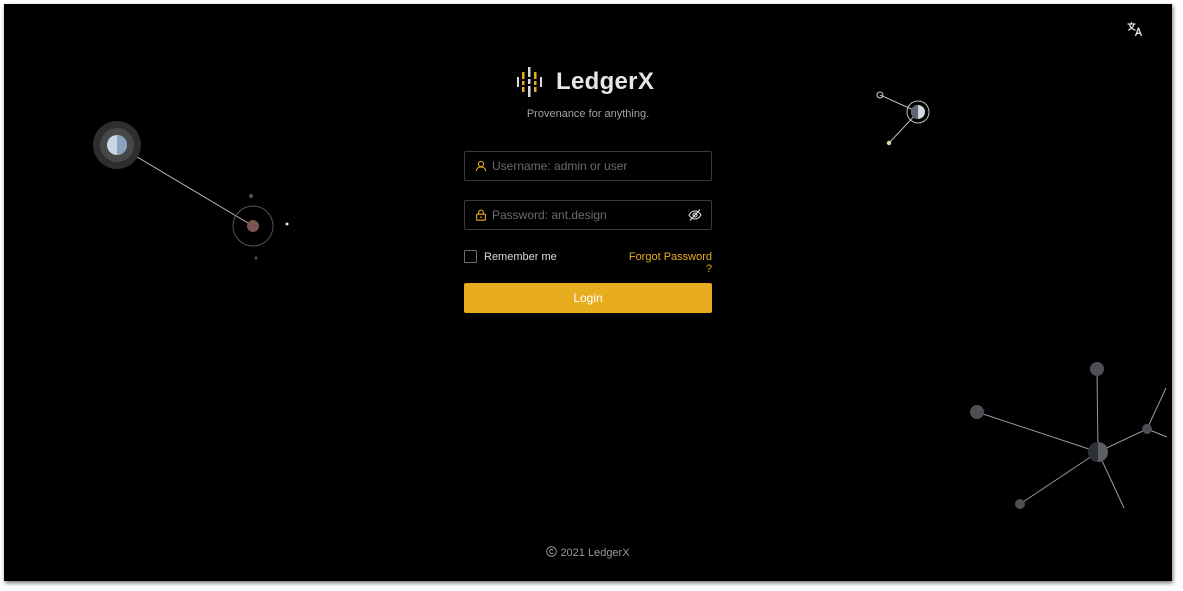 The height and width of the screenshot is (591, 1183). I want to click on left-constellation, so click(191, 190).